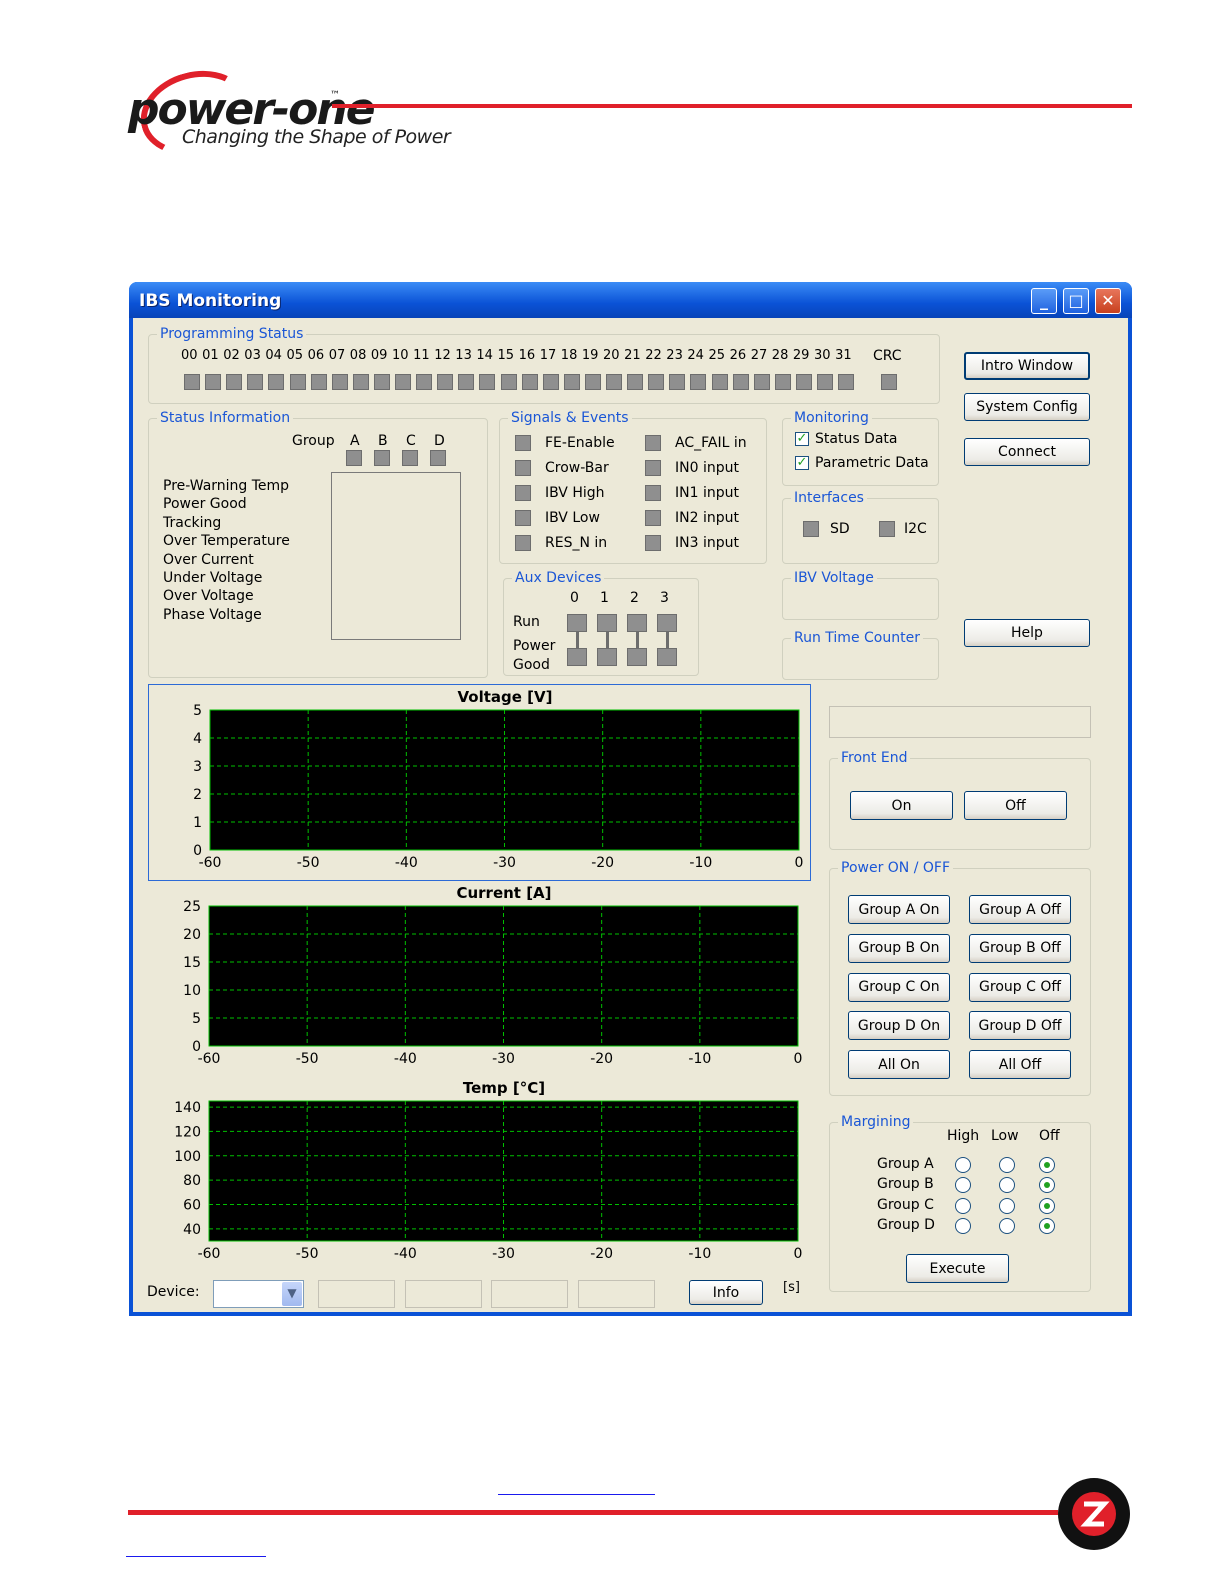  What do you see at coordinates (316, 355) in the screenshot?
I see `channel-label: 06` at bounding box center [316, 355].